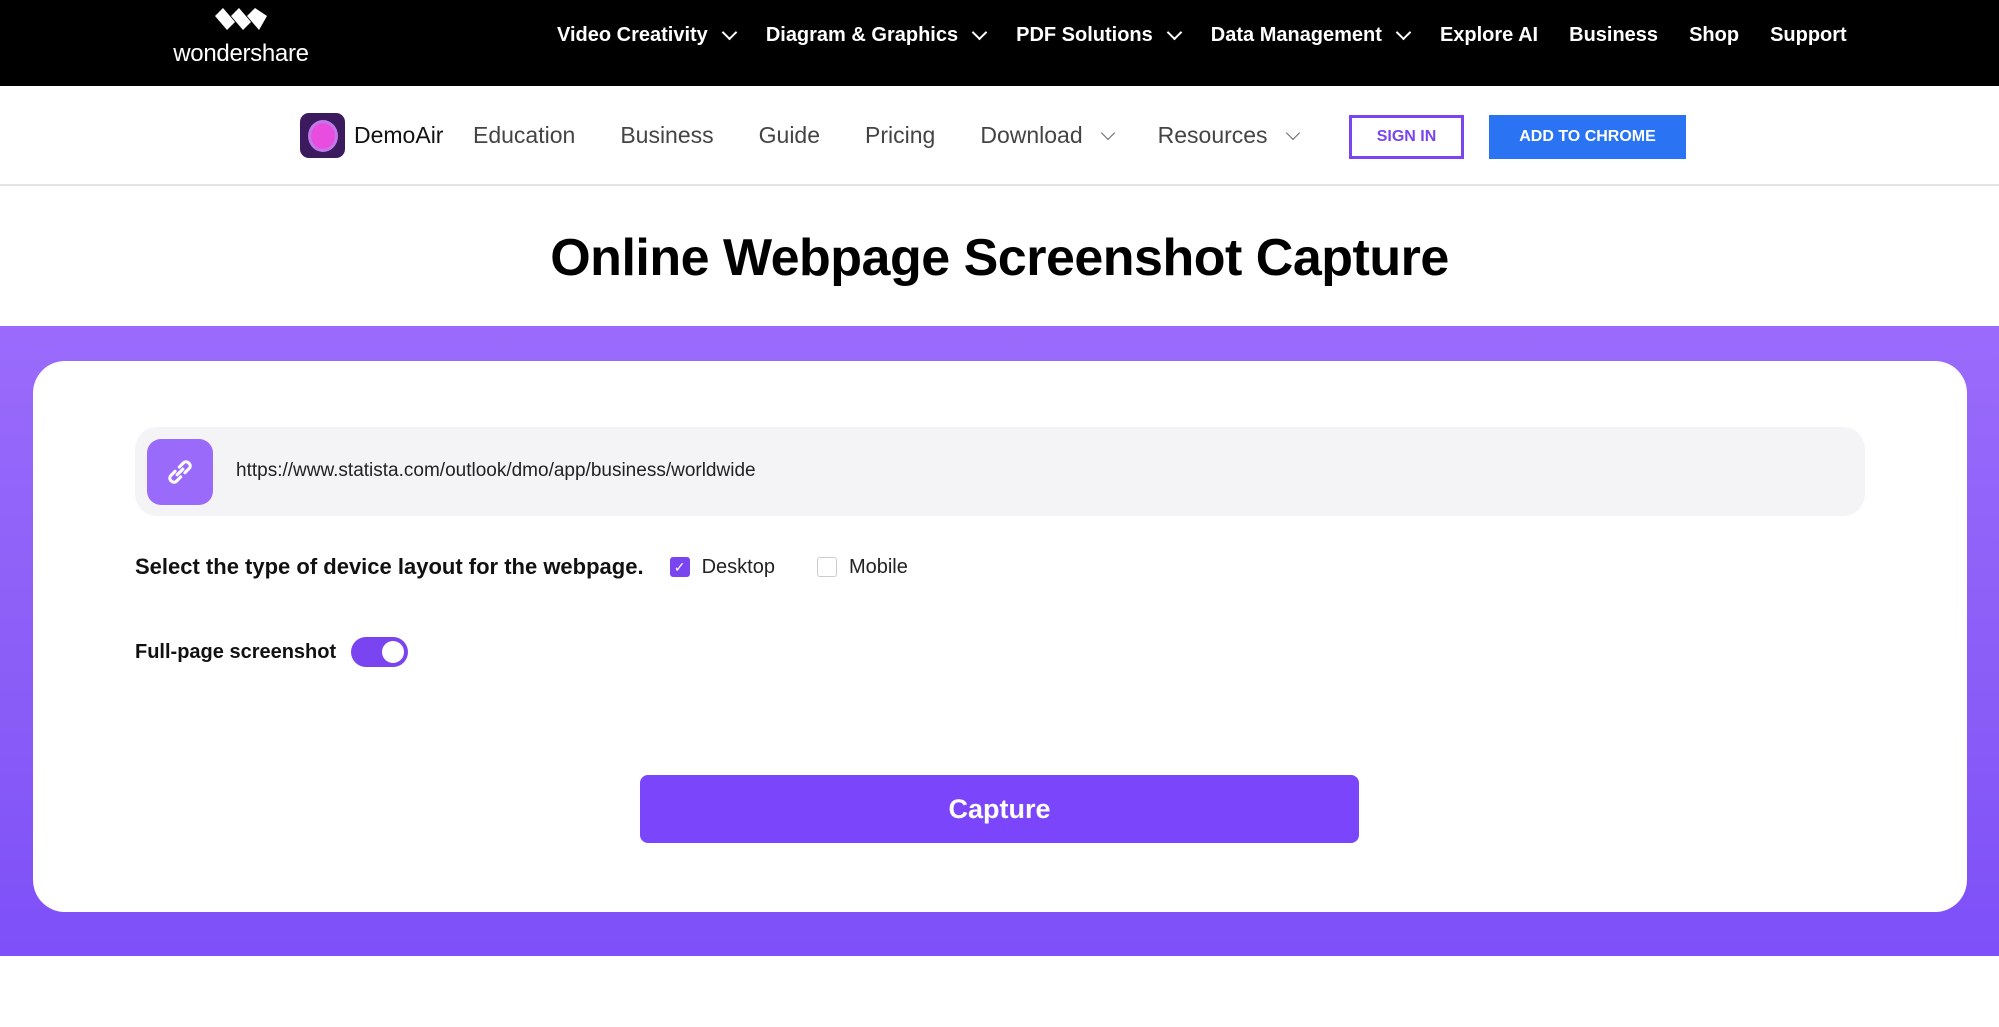 This screenshot has height=1027, width=1999. Describe the element at coordinates (722, 567) in the screenshot. I see `desktop-option: ✓ Desktop` at that location.